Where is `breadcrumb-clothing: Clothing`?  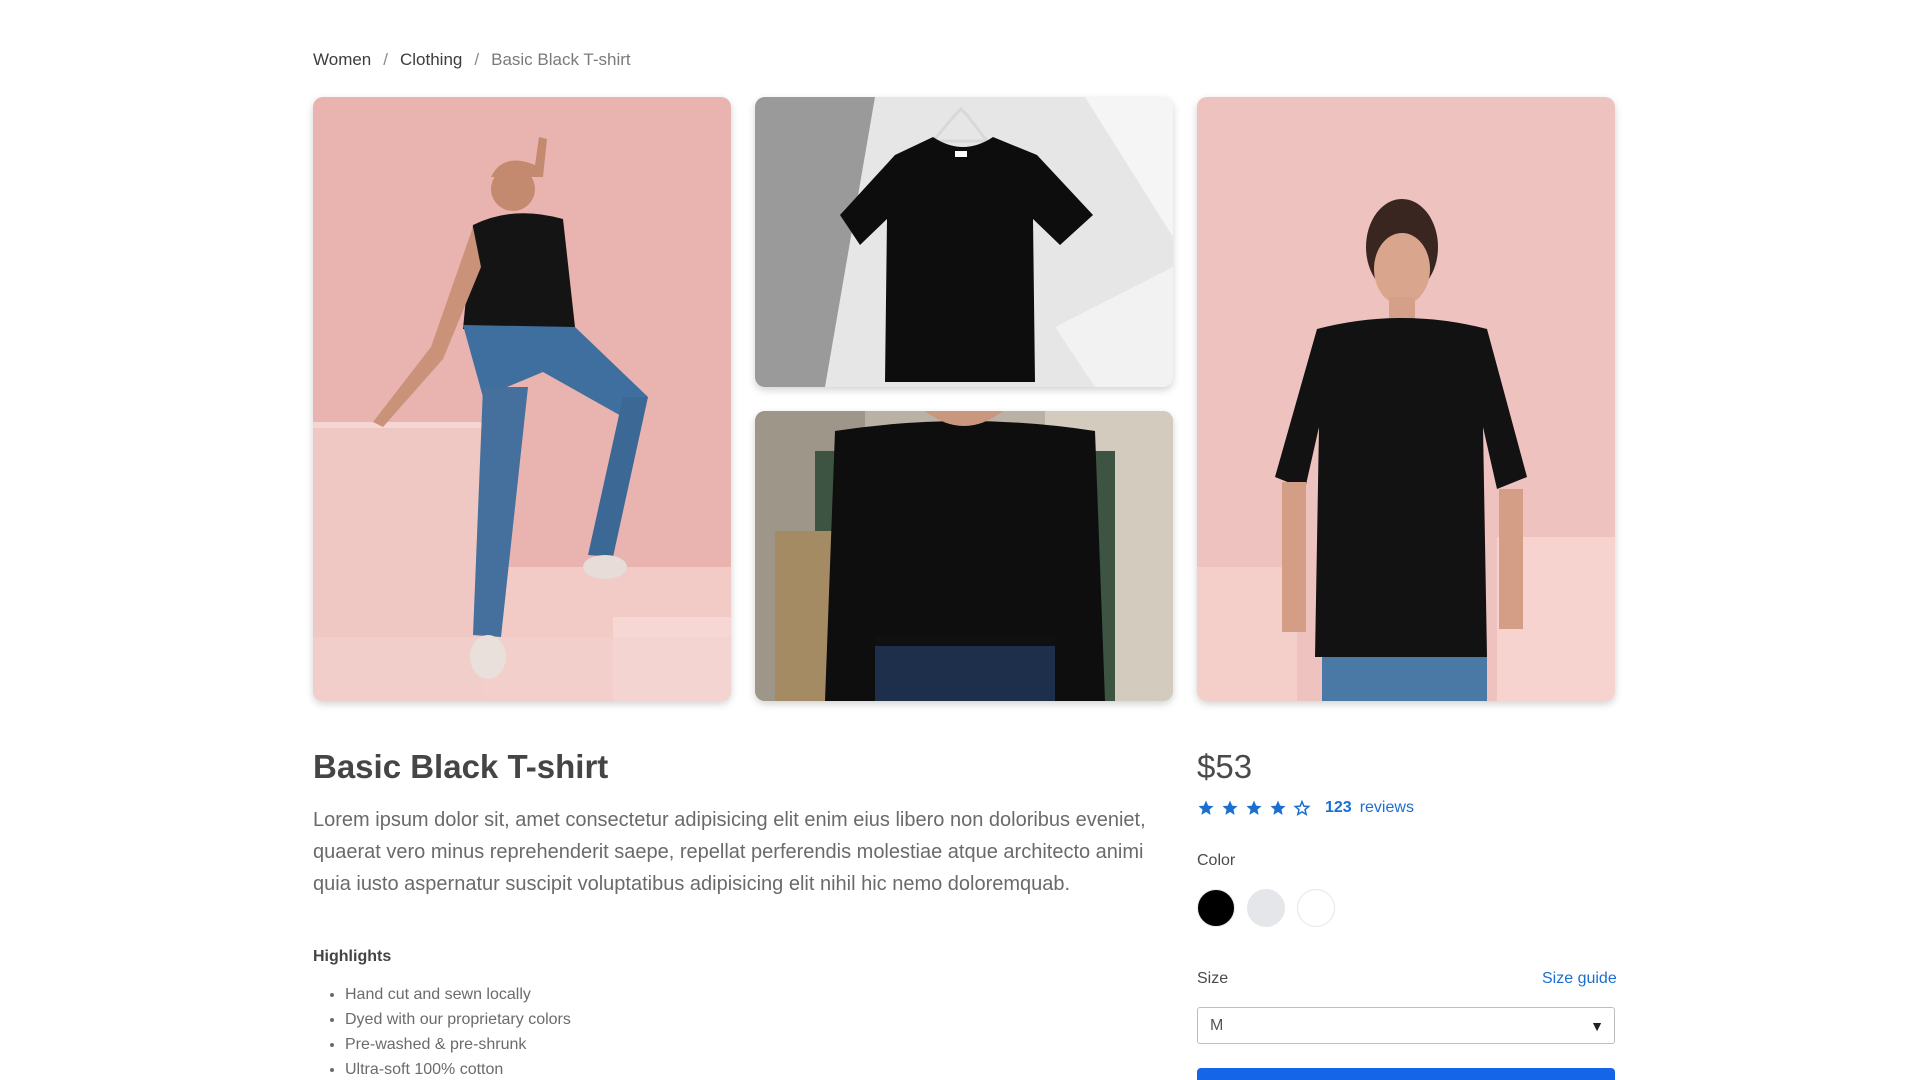
breadcrumb-clothing: Clothing is located at coordinates (431, 60).